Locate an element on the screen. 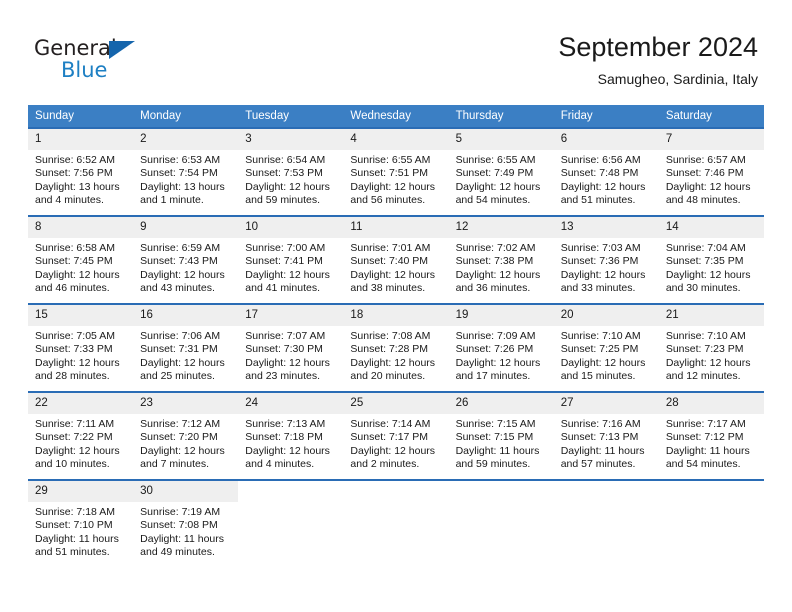 This screenshot has width=792, height=612. day-number: 20 is located at coordinates (606, 315).